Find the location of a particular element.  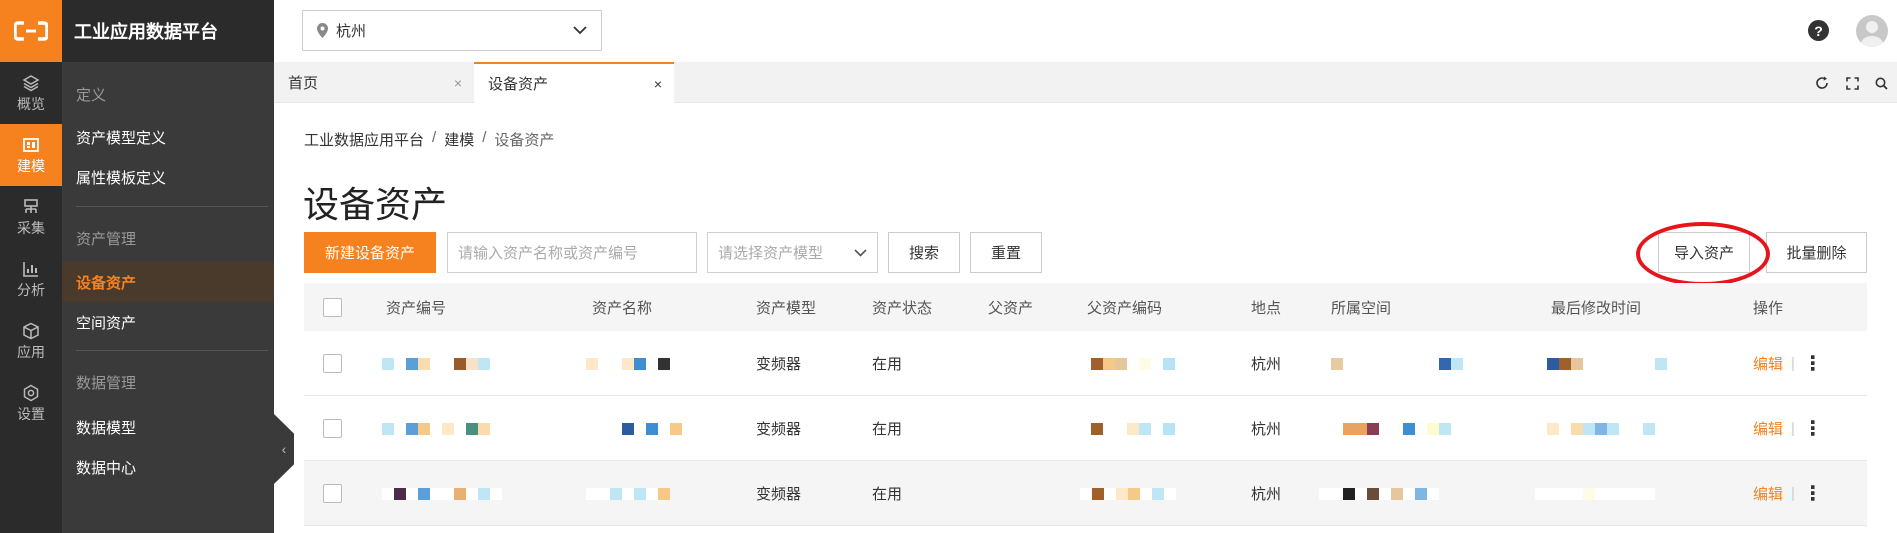

city-select: 杭州 is located at coordinates (452, 30).